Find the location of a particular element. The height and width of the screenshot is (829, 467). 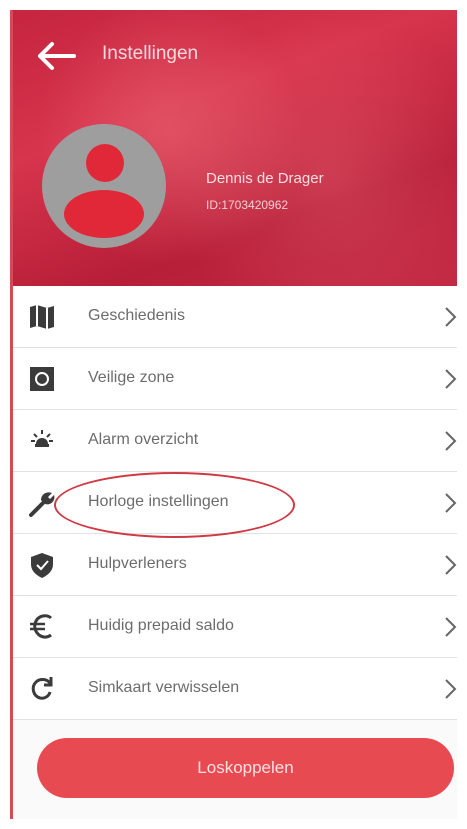

alarm-icon is located at coordinates (42, 441).